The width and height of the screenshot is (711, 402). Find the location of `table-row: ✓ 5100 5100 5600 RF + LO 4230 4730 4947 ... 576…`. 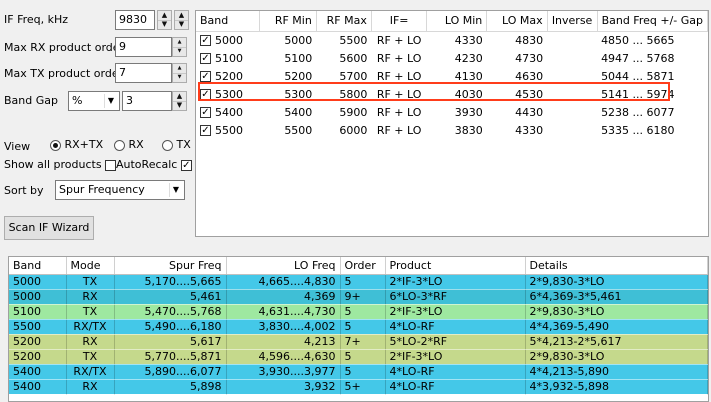

table-row: ✓ 5100 5100 5600 RF + LO 4230 4730 4947 ... 576… is located at coordinates (452, 58).